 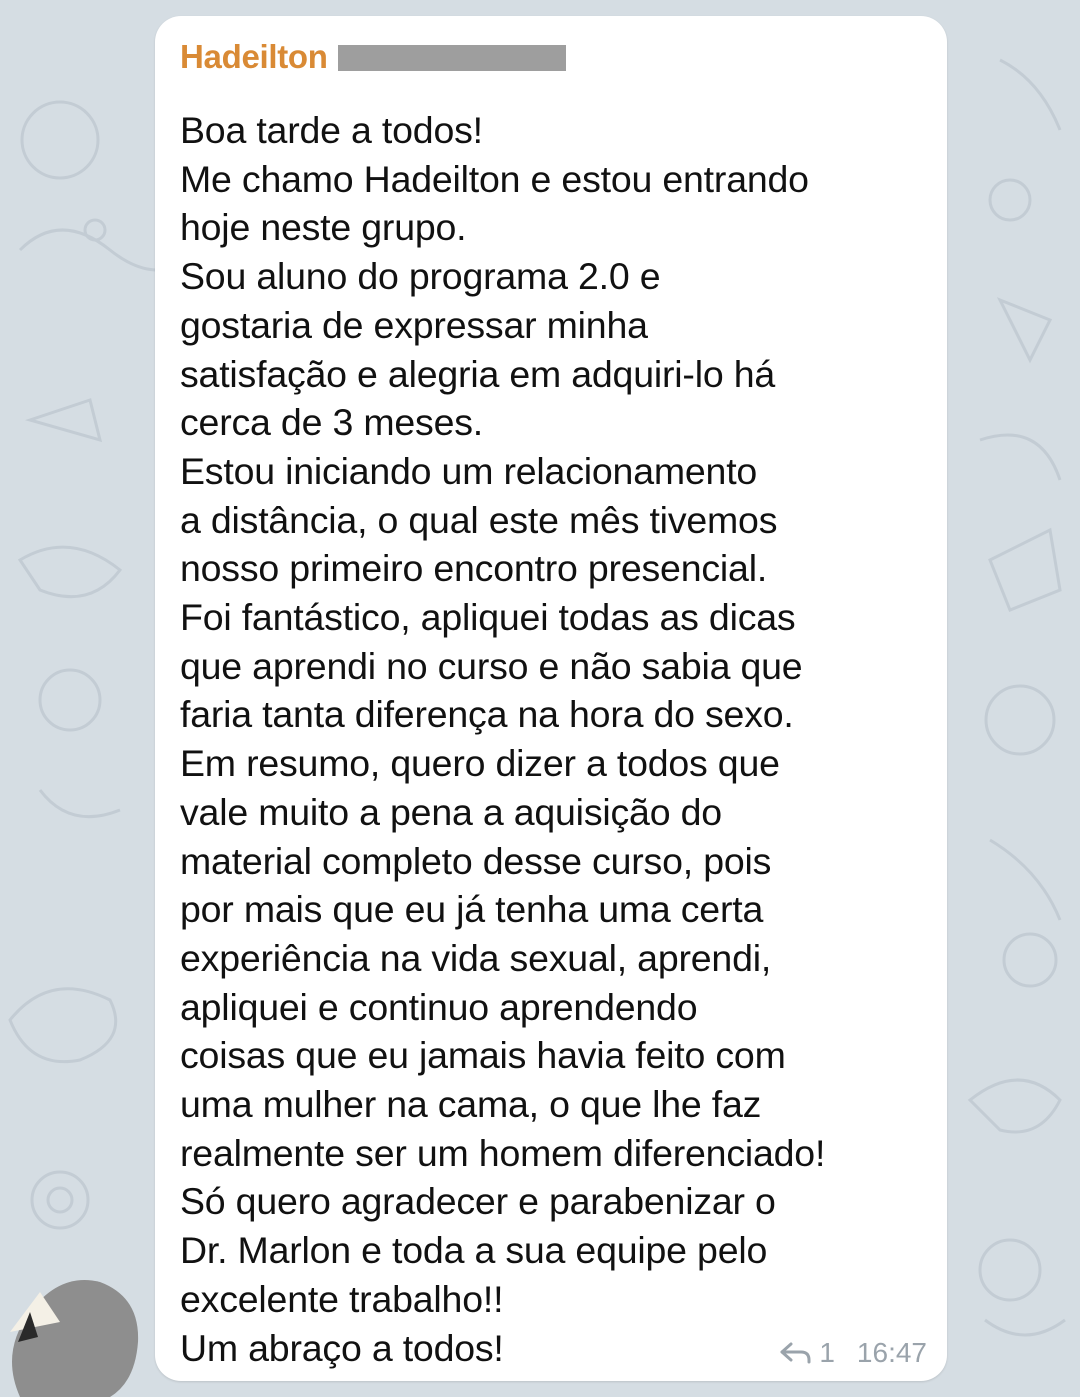 What do you see at coordinates (471, 1104) in the screenshot?
I see `message-line: uma mulher na cama, o que lhe faz` at bounding box center [471, 1104].